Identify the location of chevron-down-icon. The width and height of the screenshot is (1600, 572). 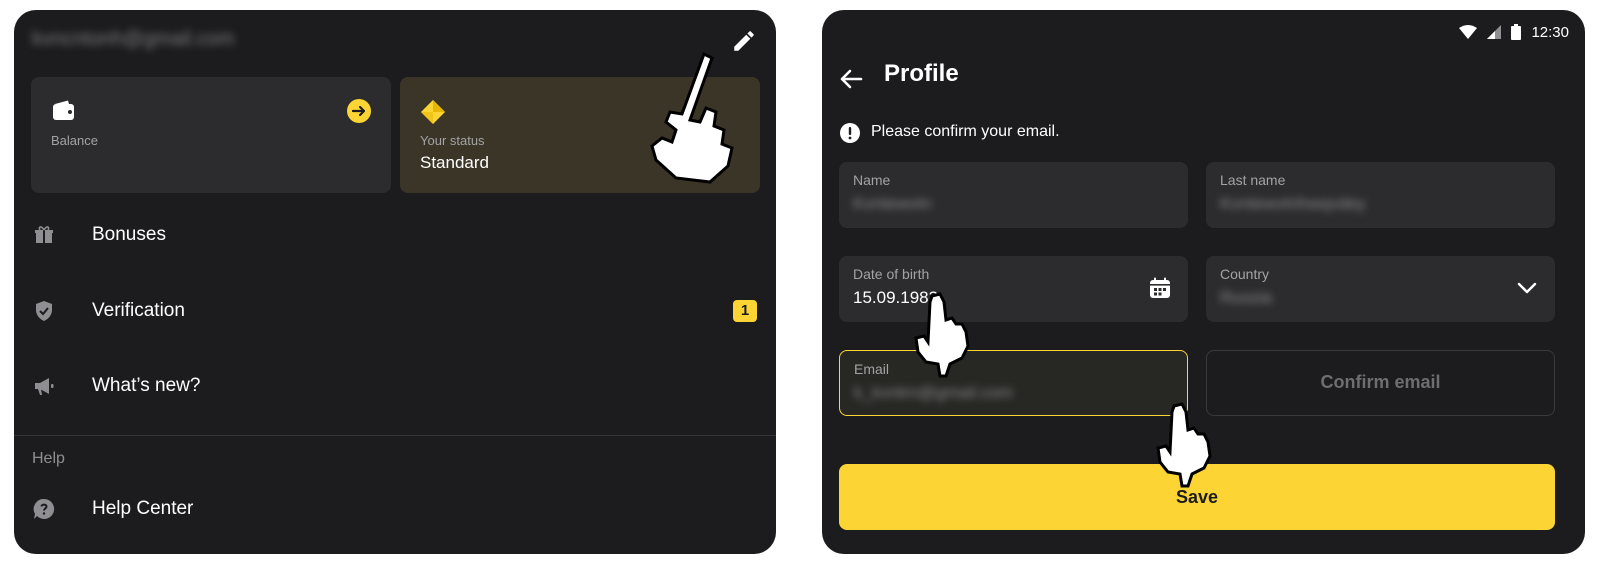
(1527, 288).